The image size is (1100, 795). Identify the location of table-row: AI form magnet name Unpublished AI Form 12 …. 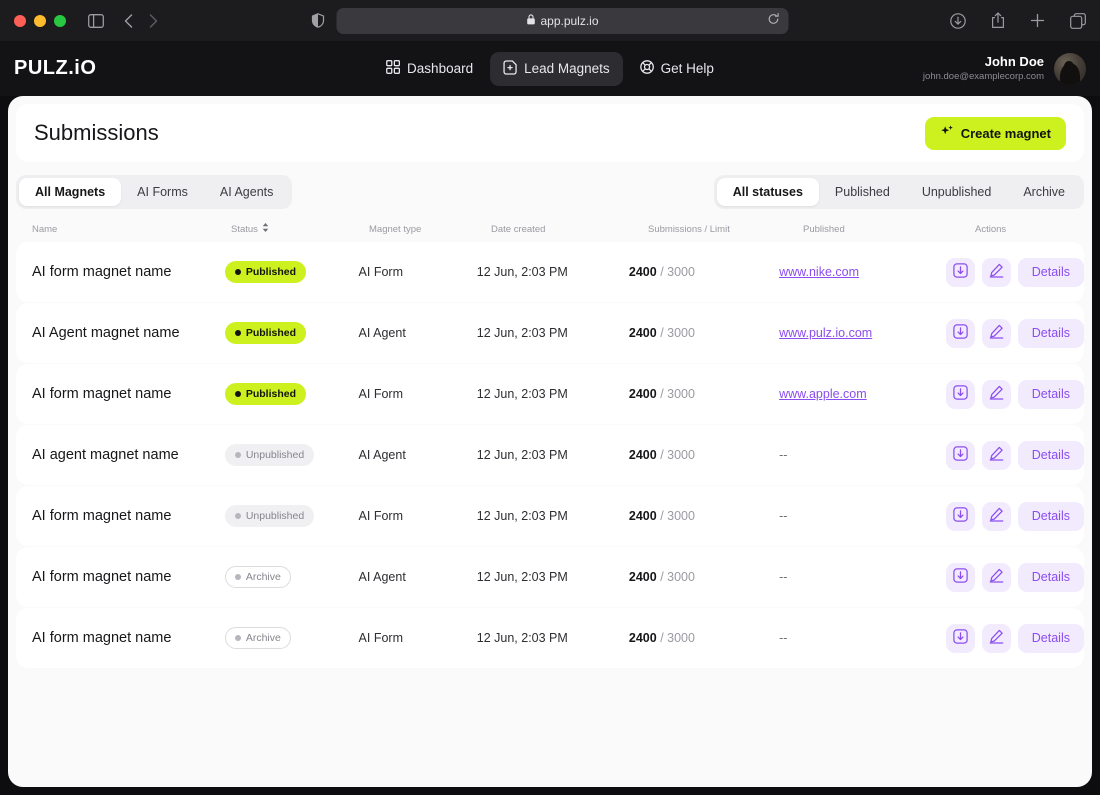
(550, 516).